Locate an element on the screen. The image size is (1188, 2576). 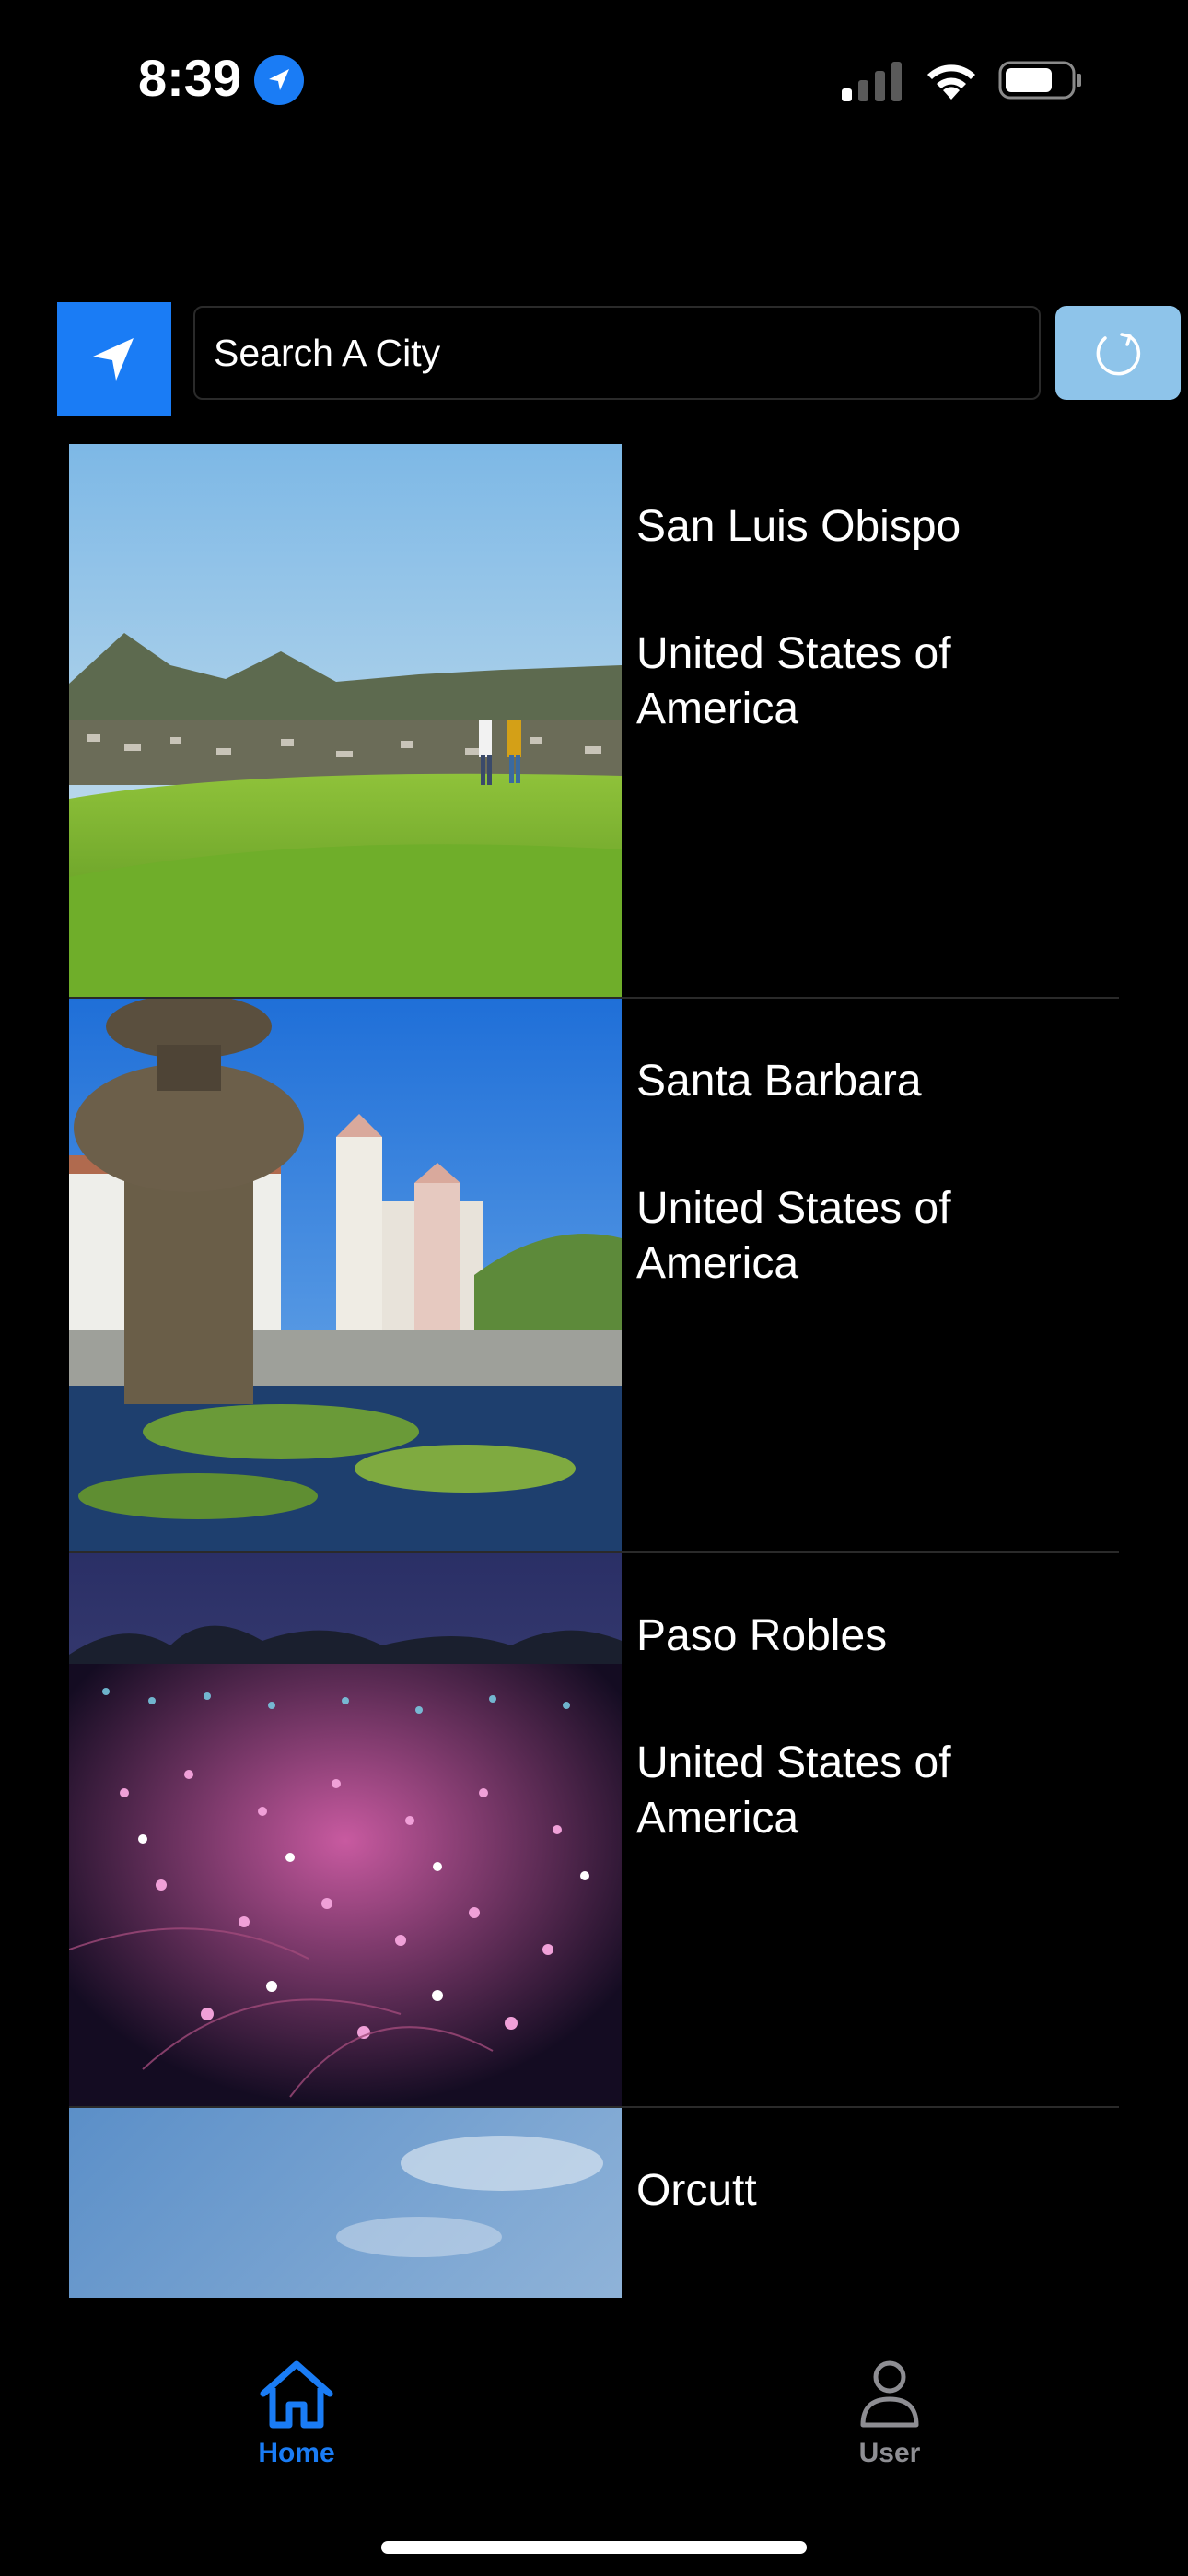
tab-user: User is located at coordinates (890, 2414).